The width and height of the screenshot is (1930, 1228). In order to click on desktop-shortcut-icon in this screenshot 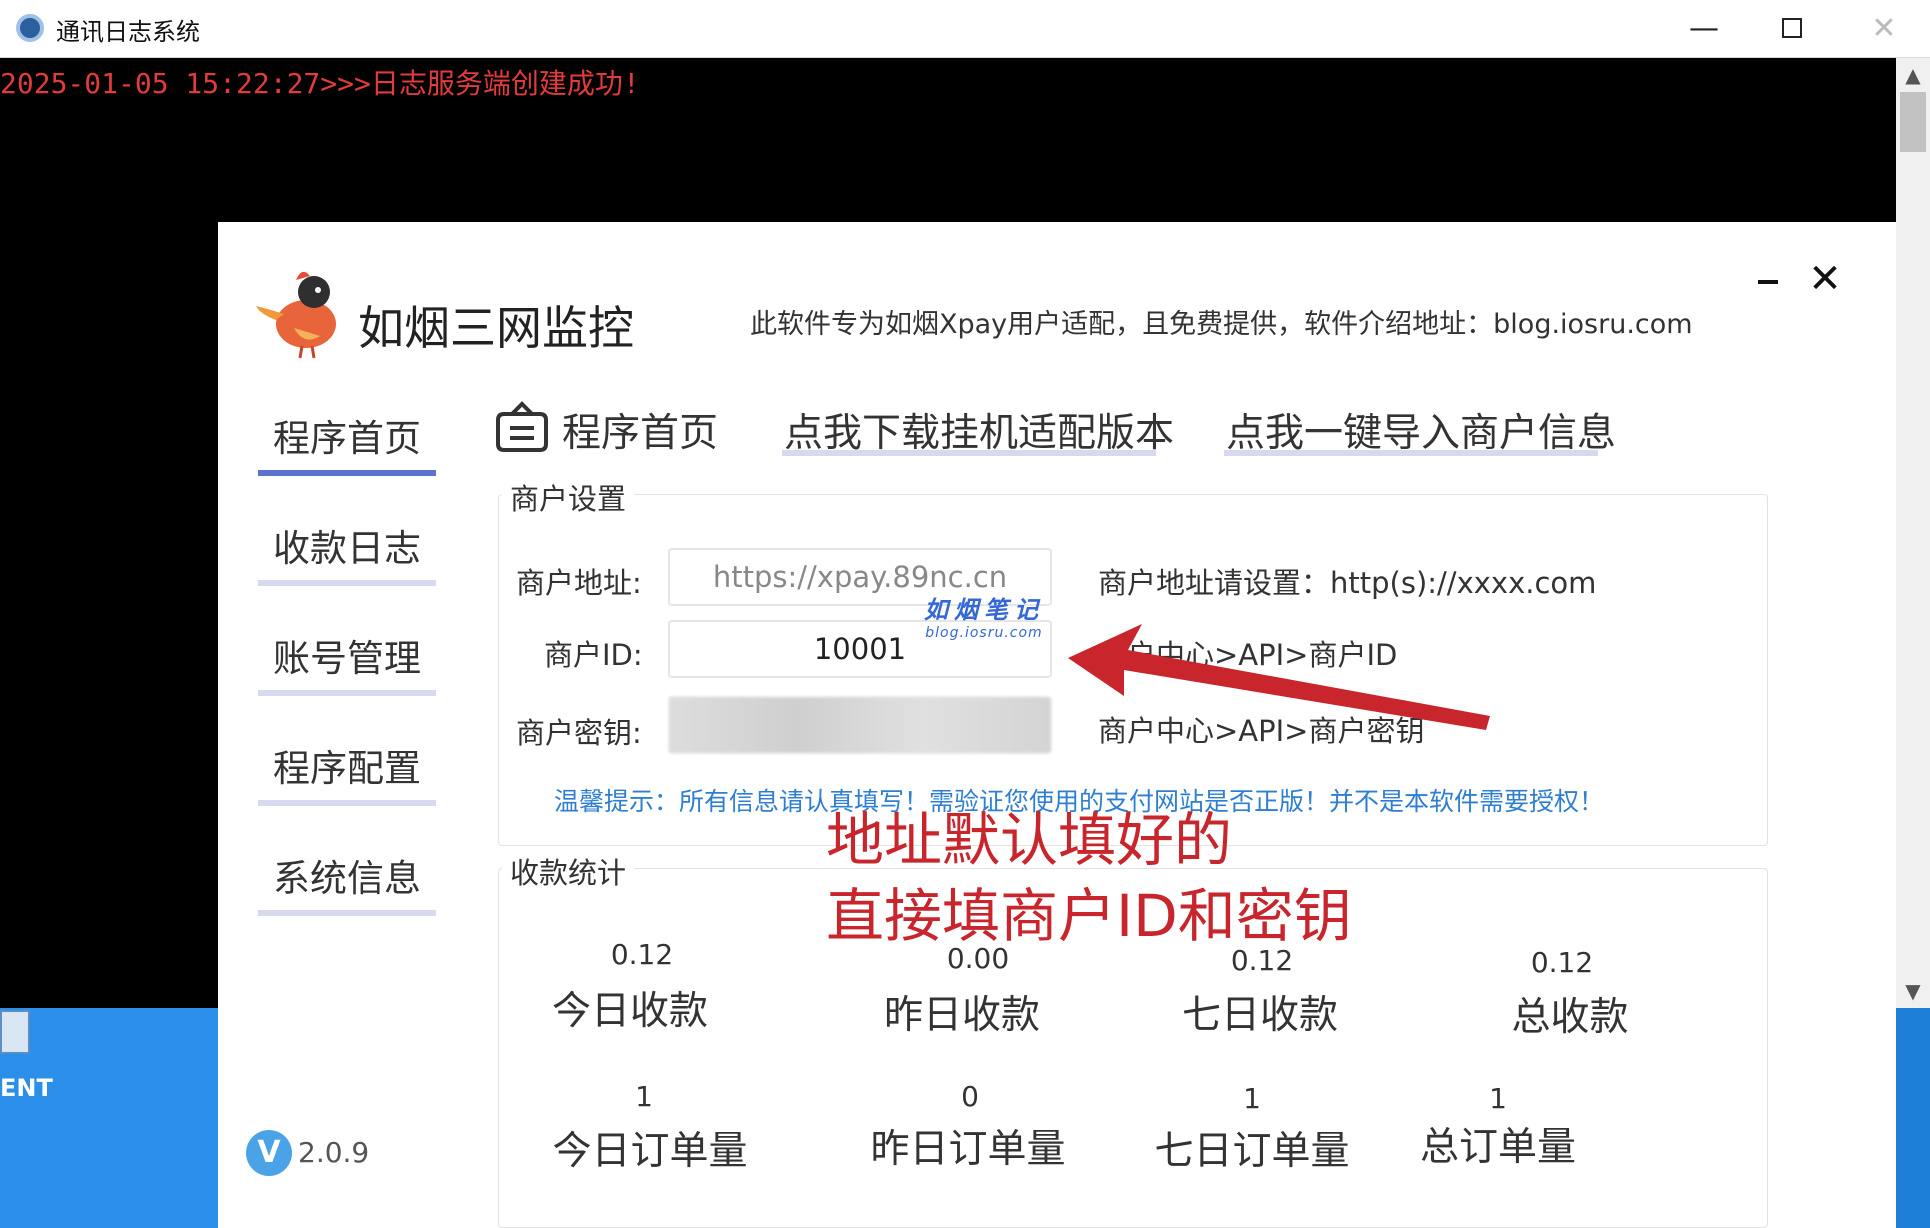, I will do `click(15, 1032)`.